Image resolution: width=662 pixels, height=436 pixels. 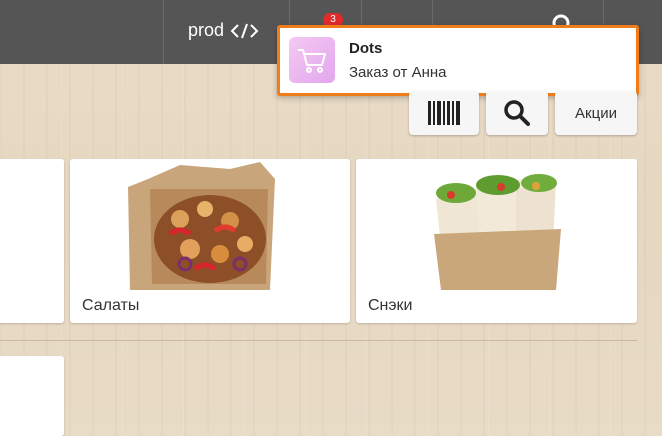 I want to click on barcode-button, so click(x=444, y=113).